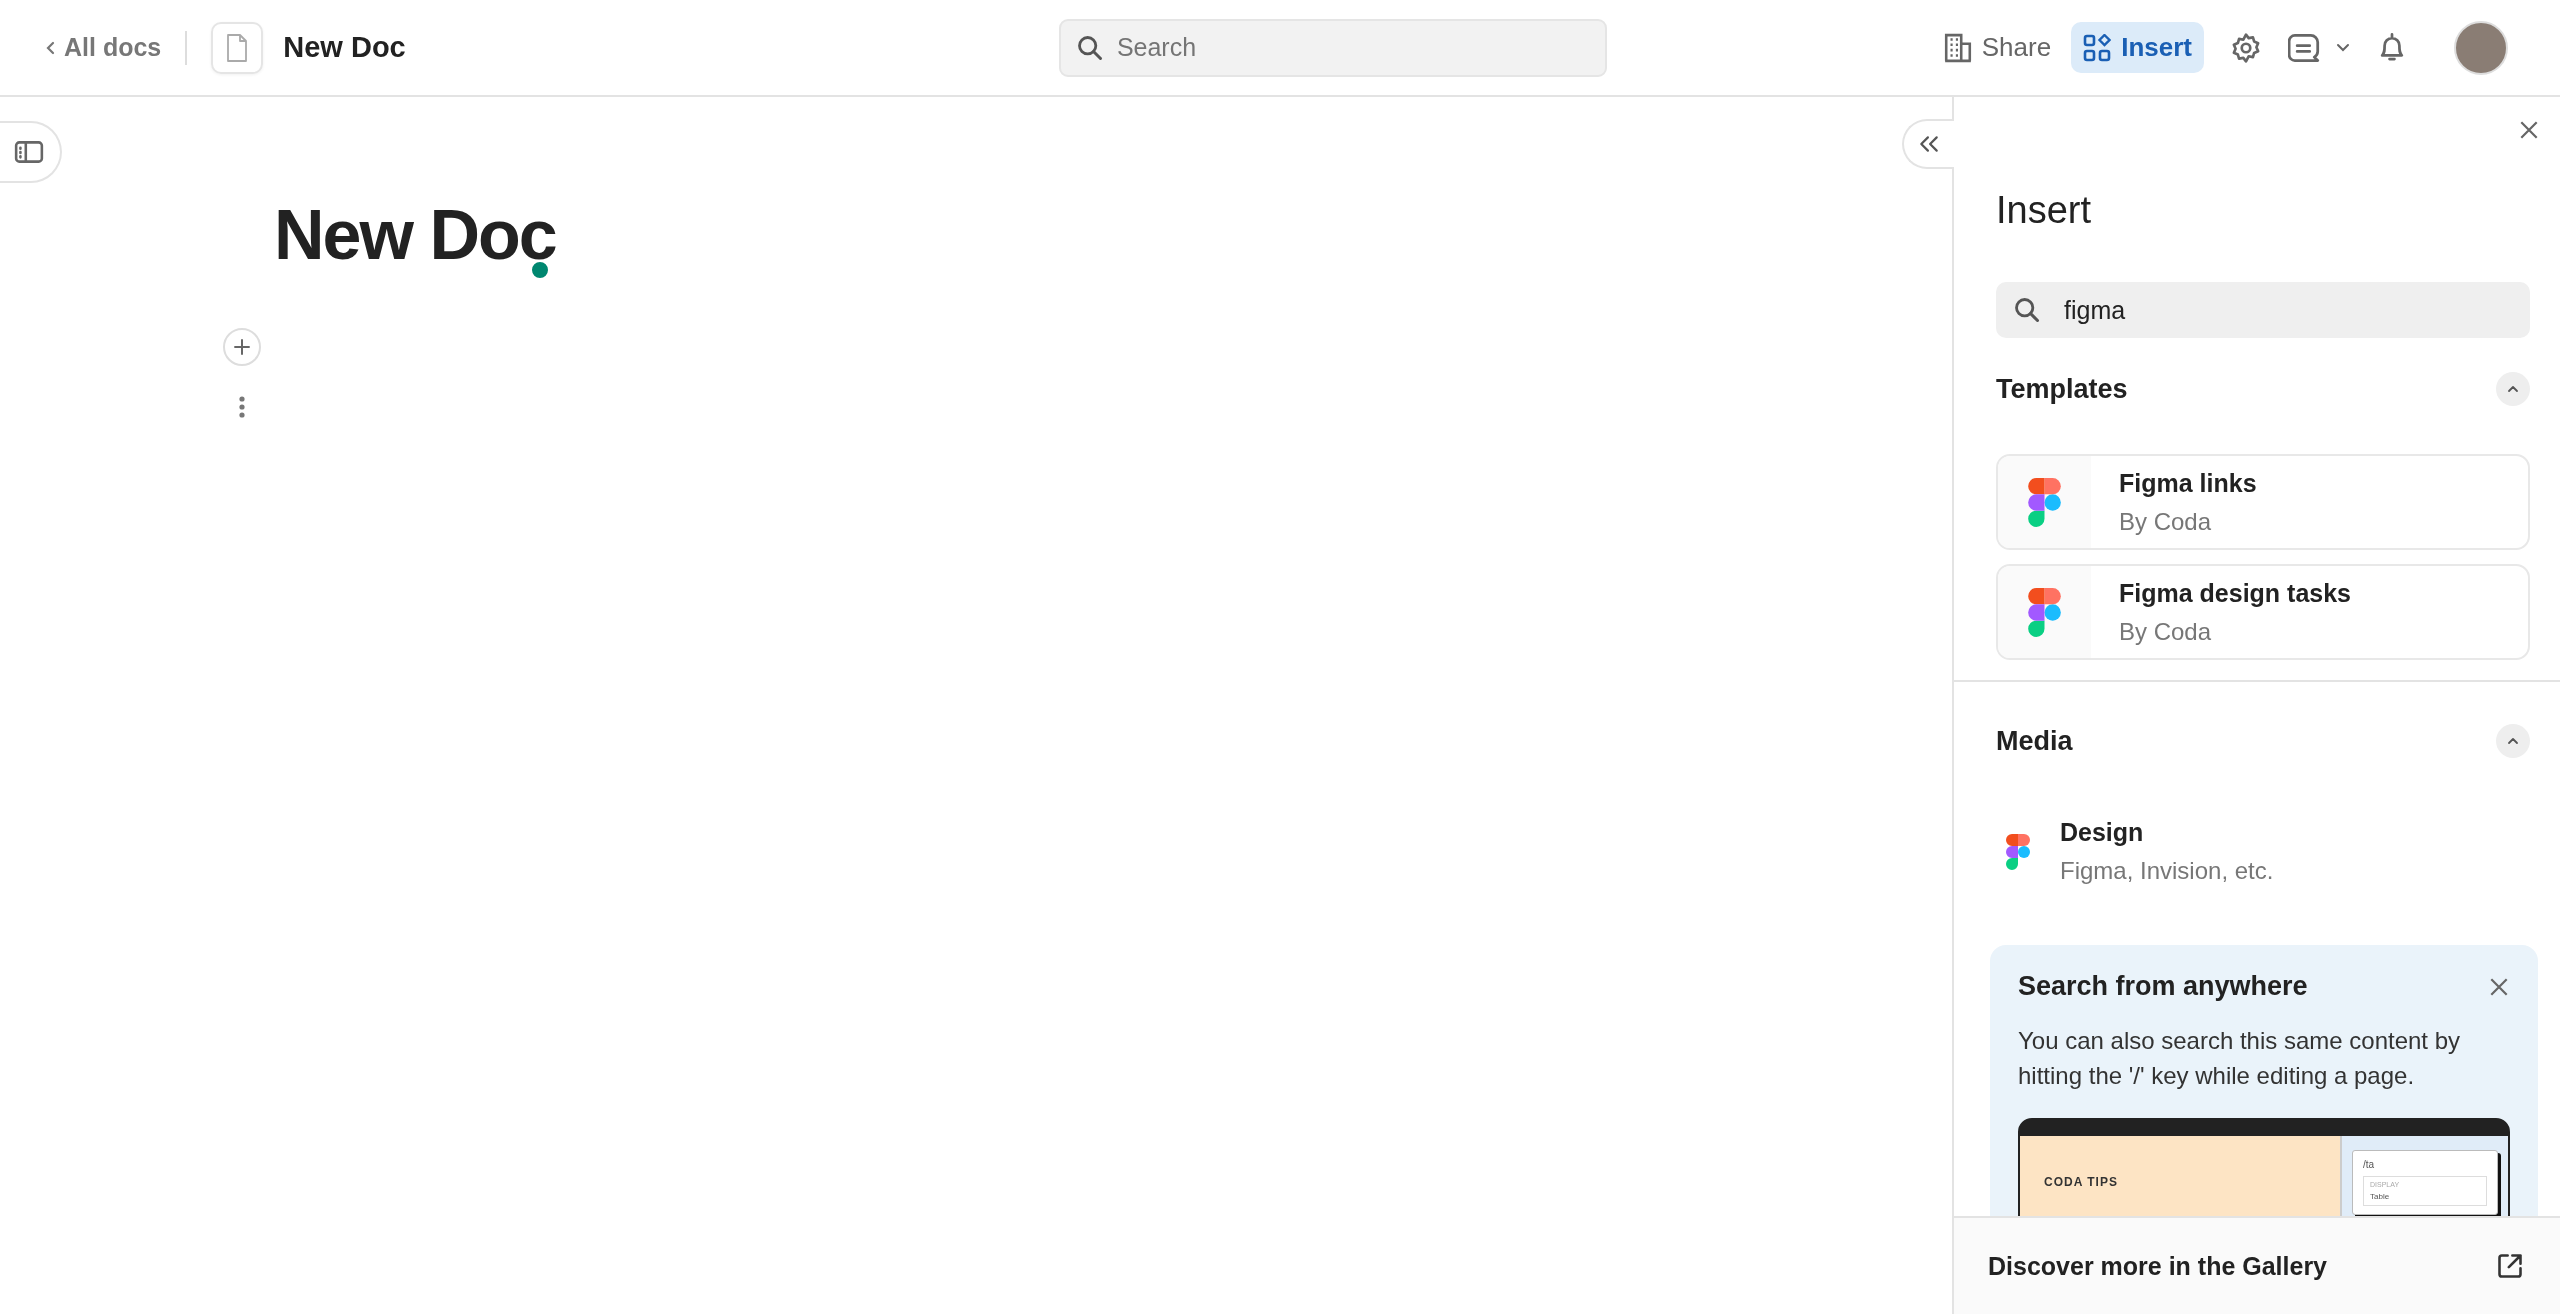 The image size is (2560, 1314). Describe the element at coordinates (2246, 47) in the screenshot. I see `settings-icon` at that location.